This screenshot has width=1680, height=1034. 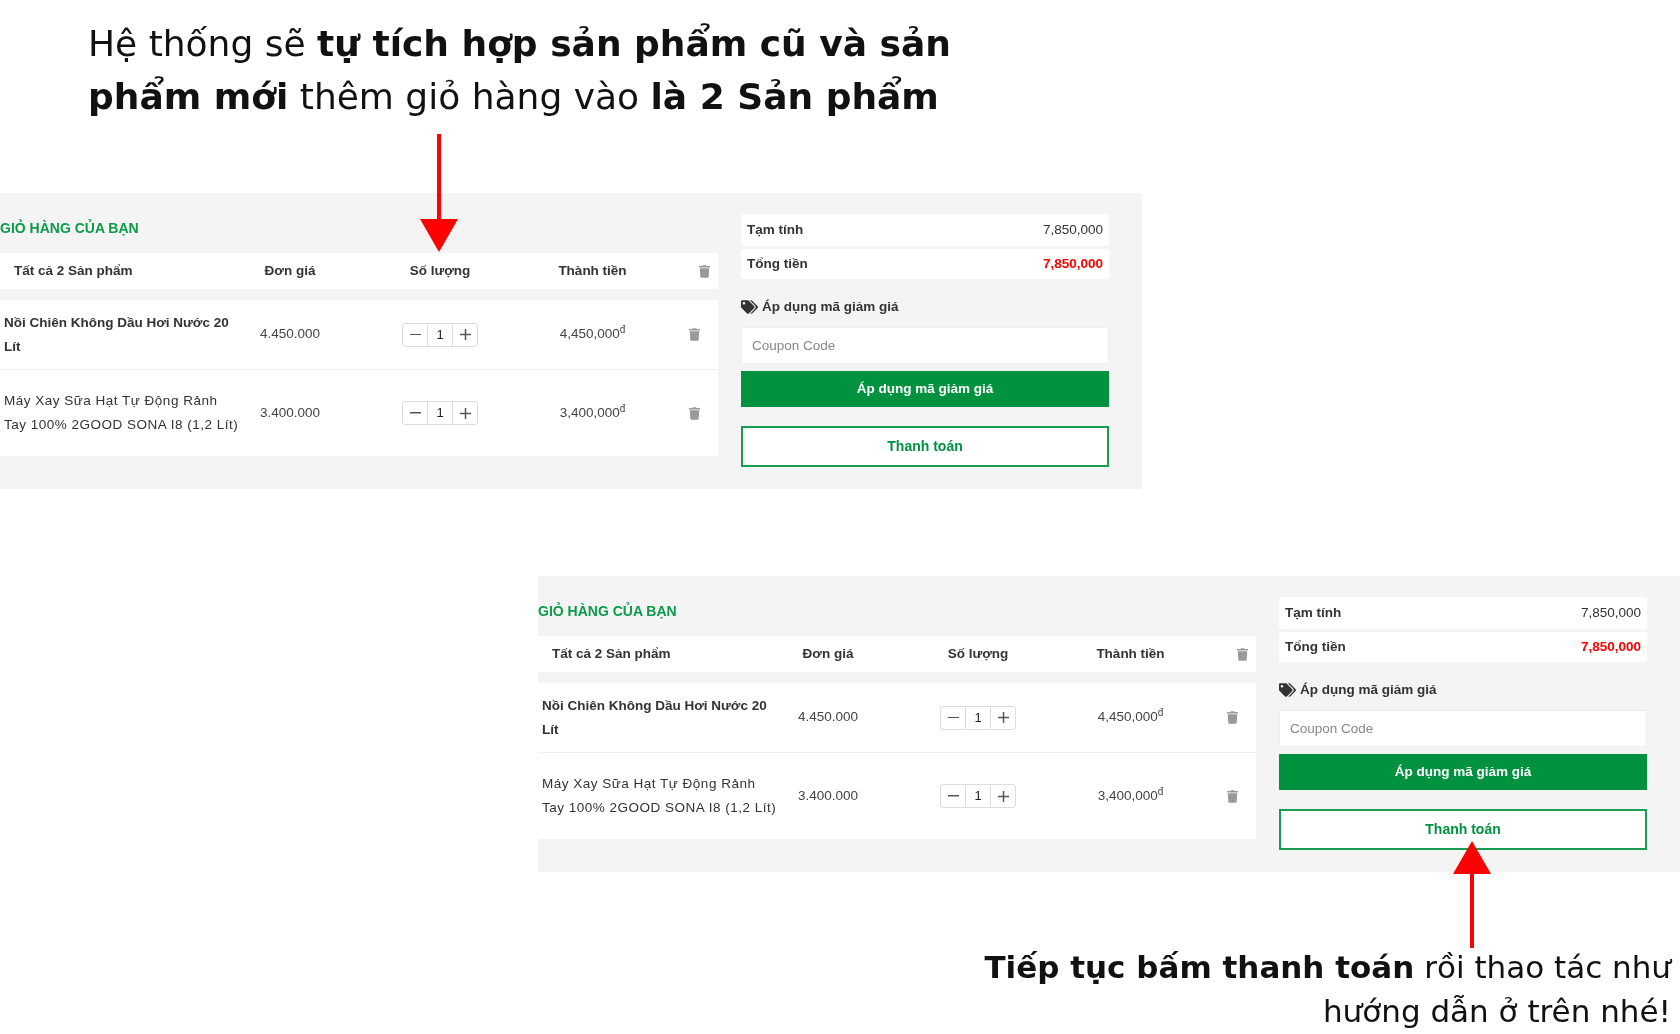 What do you see at coordinates (520, 70) in the screenshot?
I see `instruction-text: Hệ thống sẽ tự tích hợp sản phẩm cũ và sản phẩm mới thêm giỏ hàng vào là 2 Sản phẩm` at bounding box center [520, 70].